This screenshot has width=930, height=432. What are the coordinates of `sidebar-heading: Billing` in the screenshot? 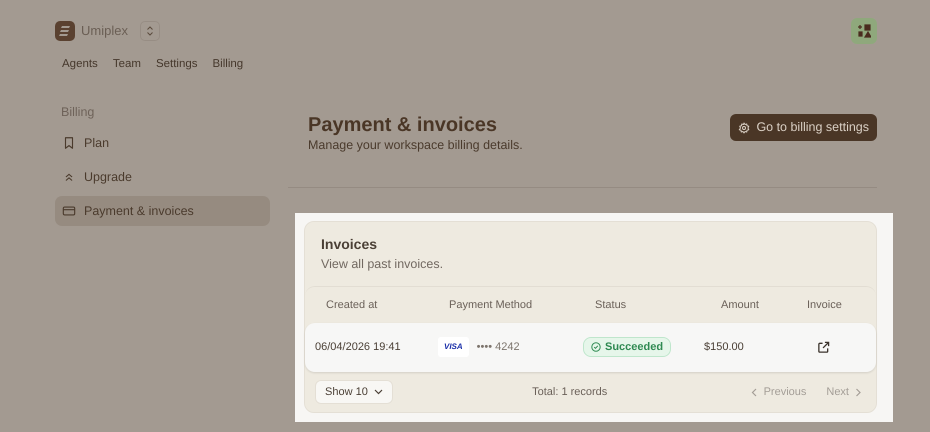 It's located at (78, 113).